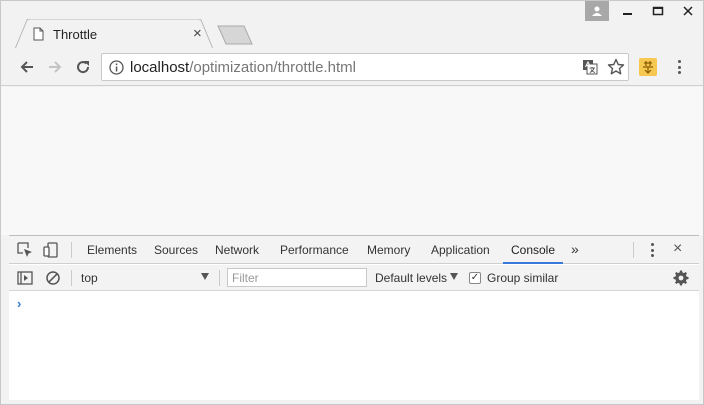 This screenshot has height=405, width=704. What do you see at coordinates (475, 278) in the screenshot?
I see `group-similar-checkbox: ✓` at bounding box center [475, 278].